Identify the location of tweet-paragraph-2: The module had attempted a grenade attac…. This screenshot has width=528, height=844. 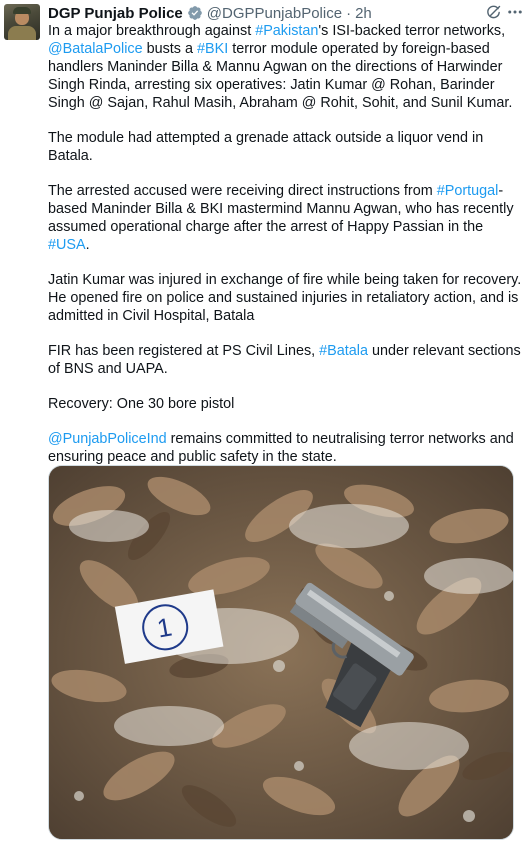
(266, 147).